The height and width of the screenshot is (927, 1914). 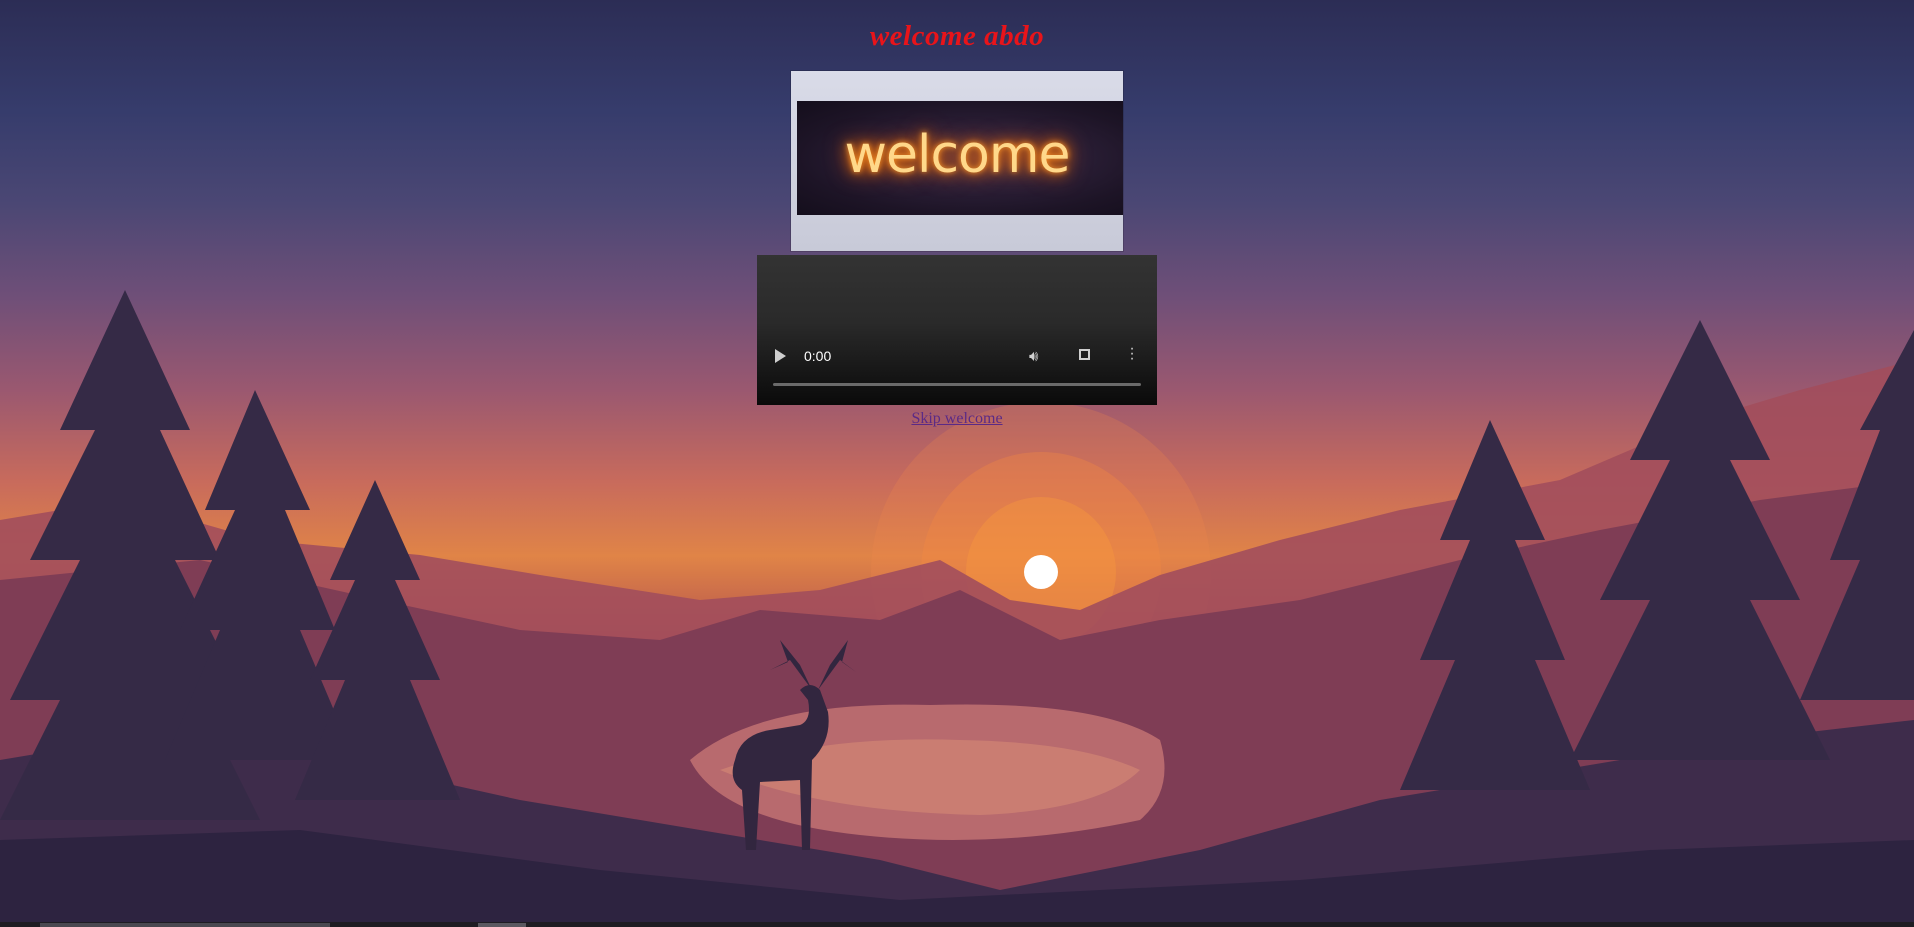 What do you see at coordinates (957, 924) in the screenshot?
I see `horizontal-scrollbar` at bounding box center [957, 924].